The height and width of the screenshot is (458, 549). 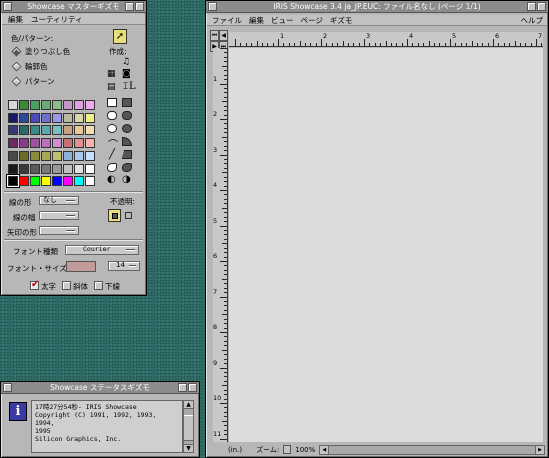 What do you see at coordinates (126, 74) in the screenshot?
I see `camera-tool-icon: ◙` at bounding box center [126, 74].